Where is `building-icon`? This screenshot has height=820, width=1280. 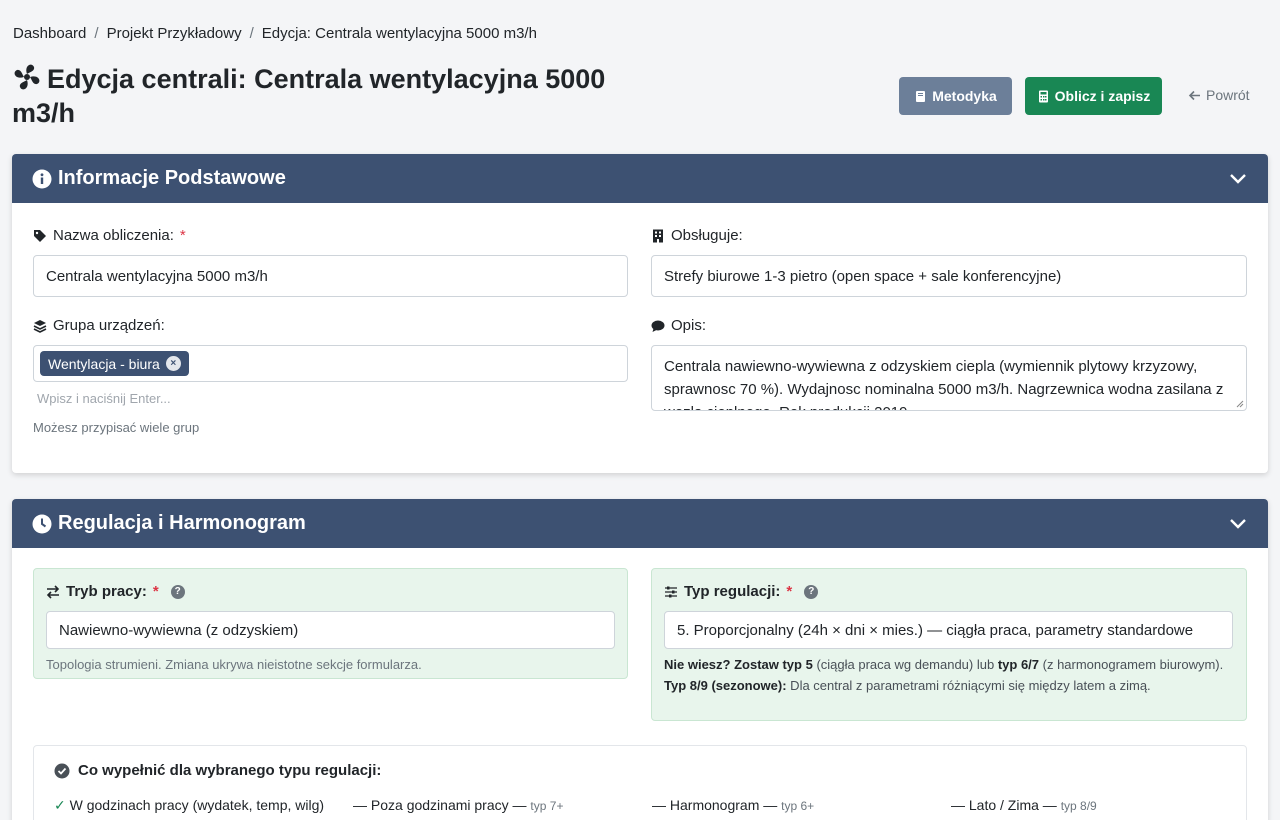
building-icon is located at coordinates (658, 235).